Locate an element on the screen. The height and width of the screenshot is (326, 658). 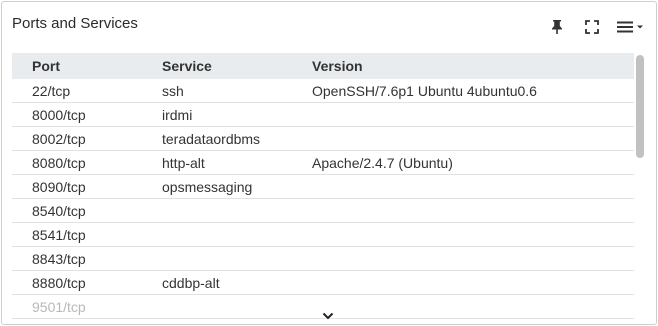
column-header-port: Port is located at coordinates (87, 66).